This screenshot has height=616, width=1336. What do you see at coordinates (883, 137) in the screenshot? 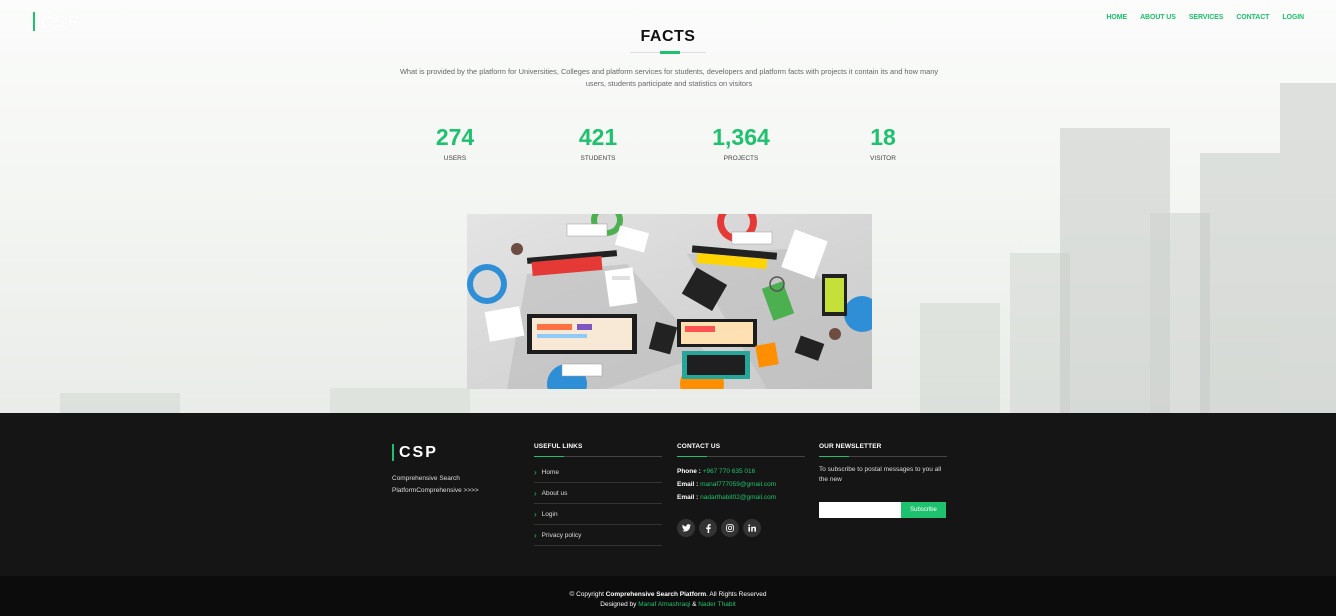
I see `counter-value: 18` at bounding box center [883, 137].